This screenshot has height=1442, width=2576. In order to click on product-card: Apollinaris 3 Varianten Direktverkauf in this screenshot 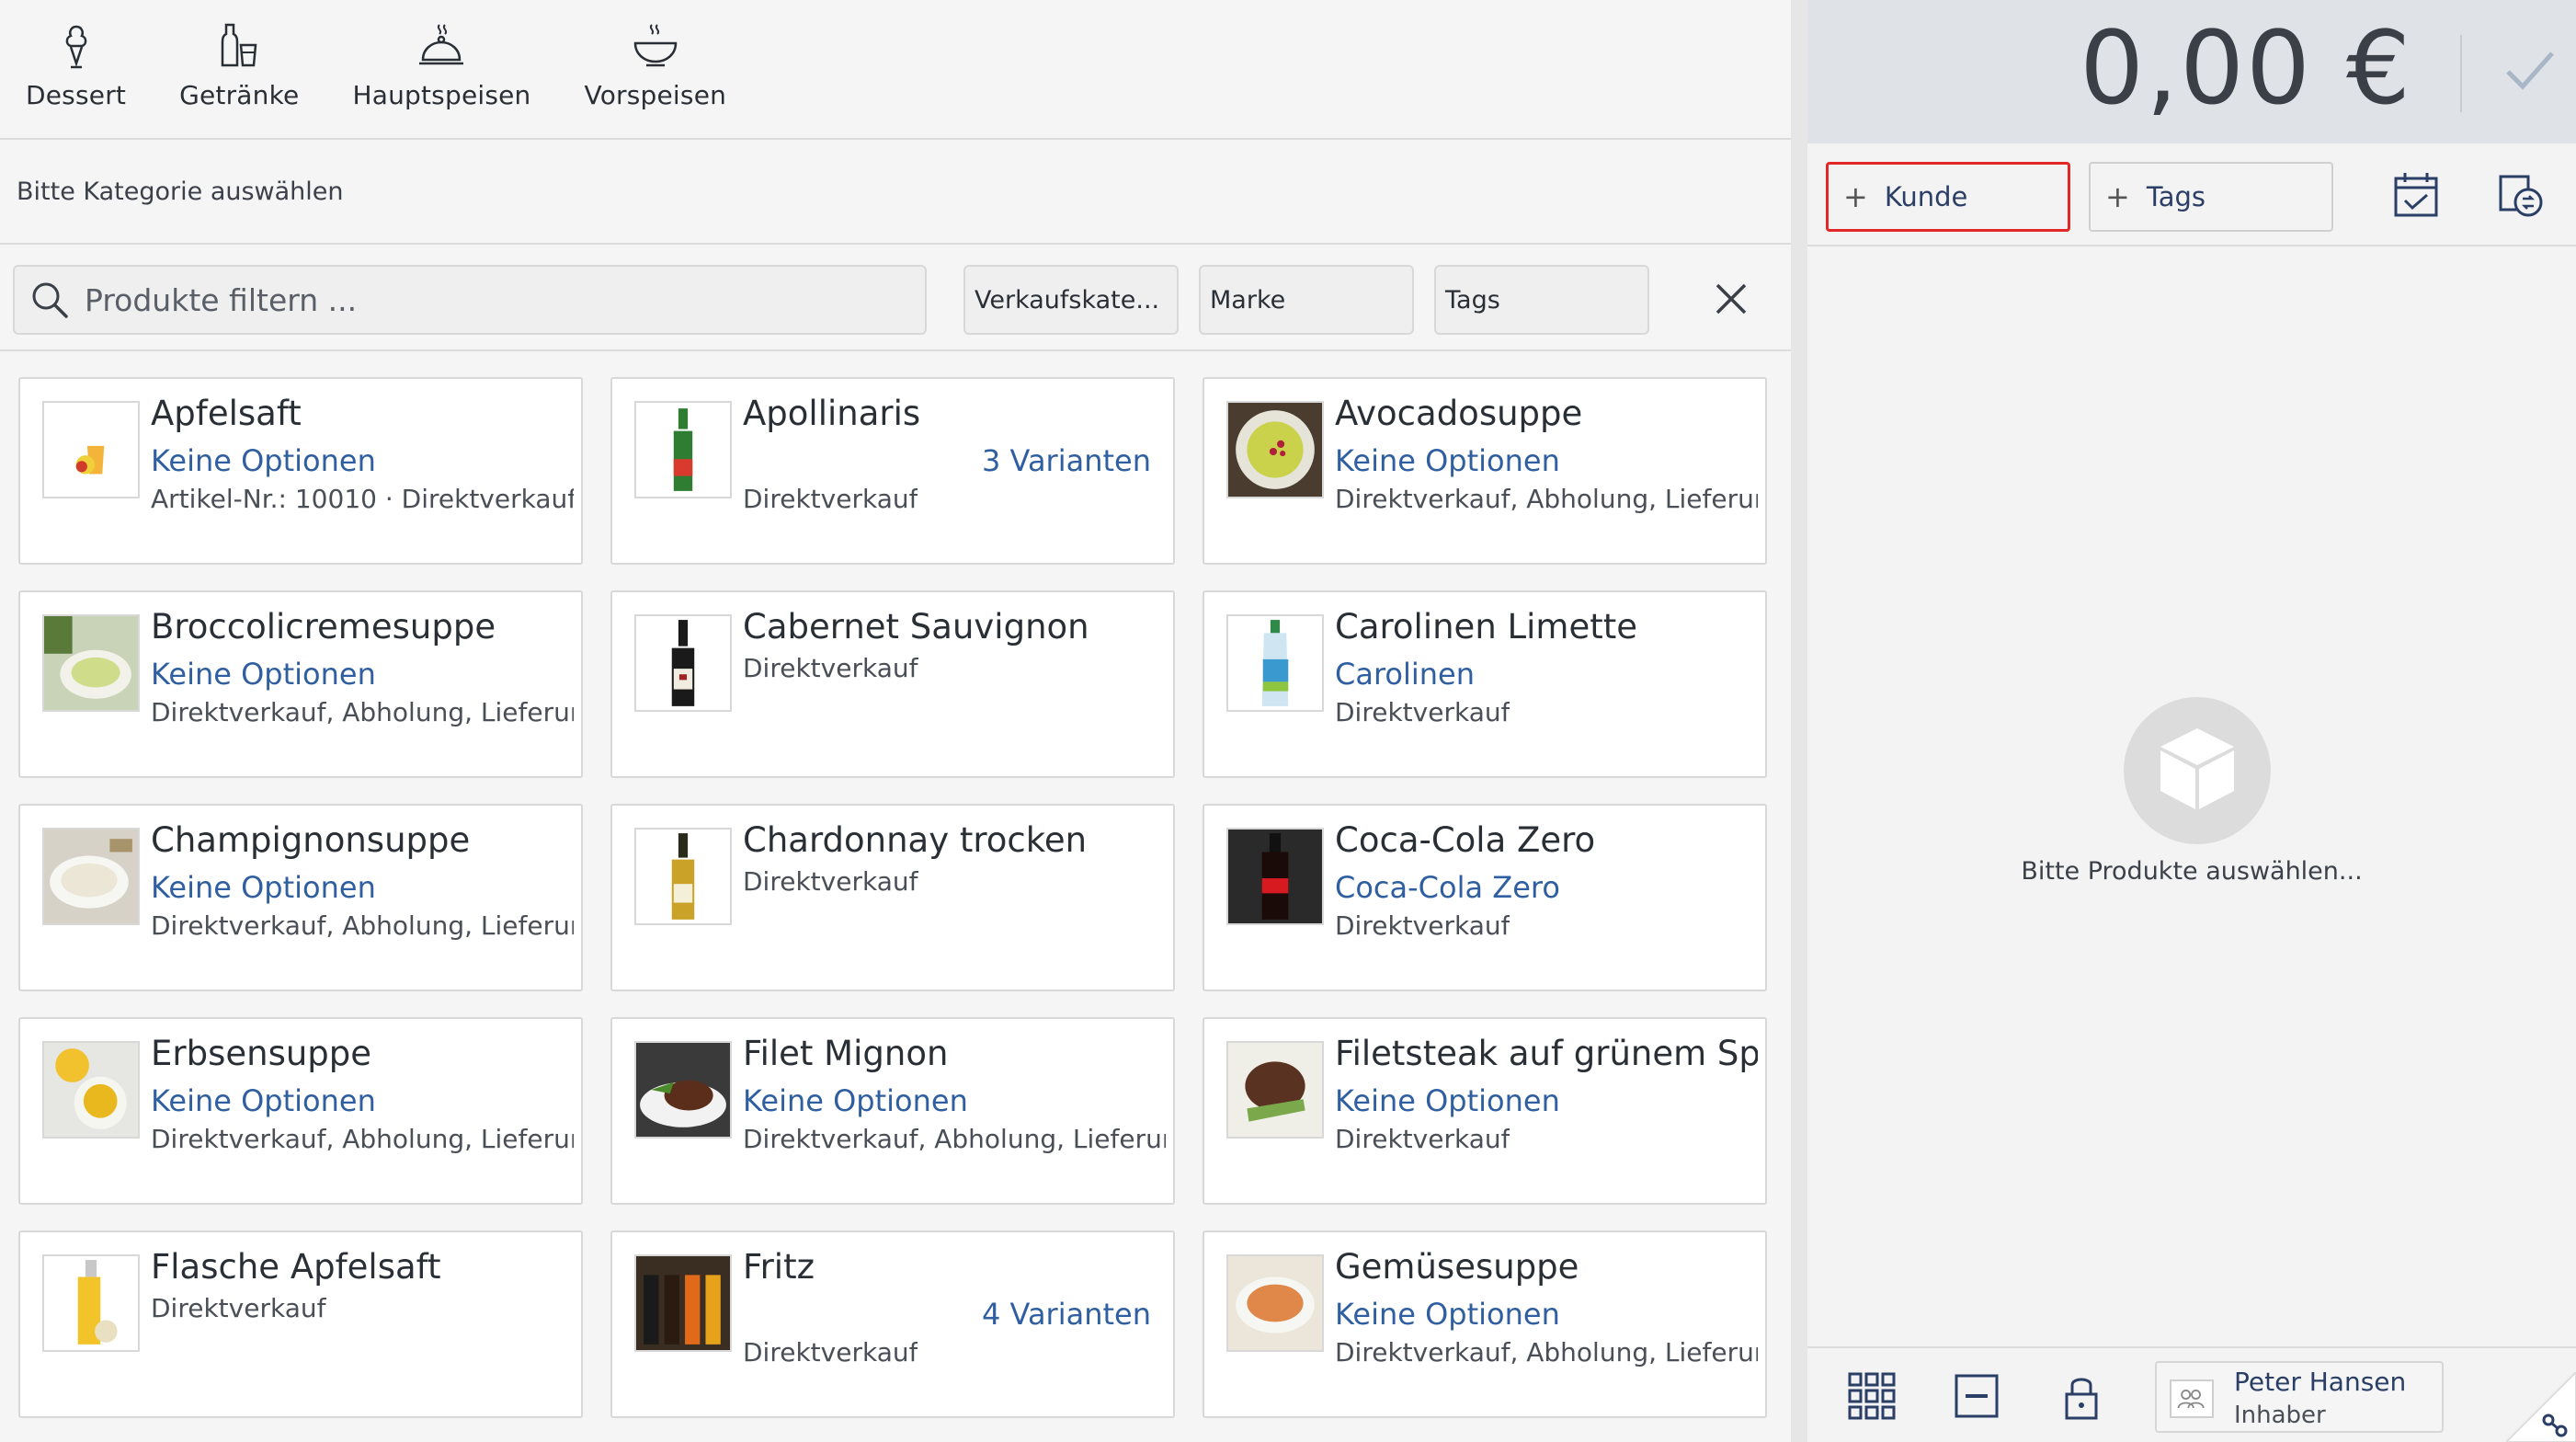, I will do `click(892, 471)`.